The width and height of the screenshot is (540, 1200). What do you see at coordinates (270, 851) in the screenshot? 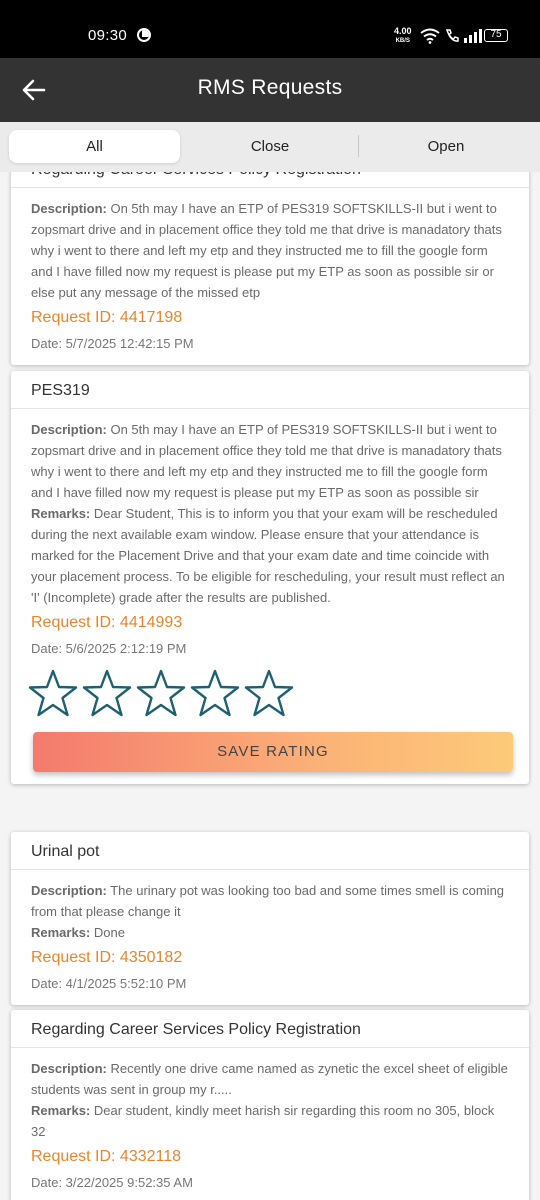
I see `request-title: Urinal pot` at bounding box center [270, 851].